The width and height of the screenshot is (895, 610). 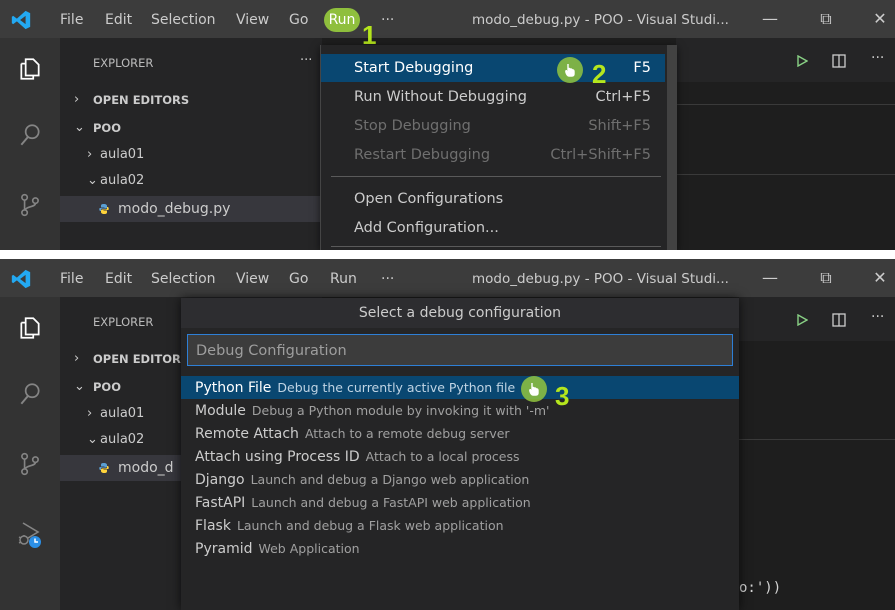 I want to click on quick-pick-input-box, so click(x=460, y=350).